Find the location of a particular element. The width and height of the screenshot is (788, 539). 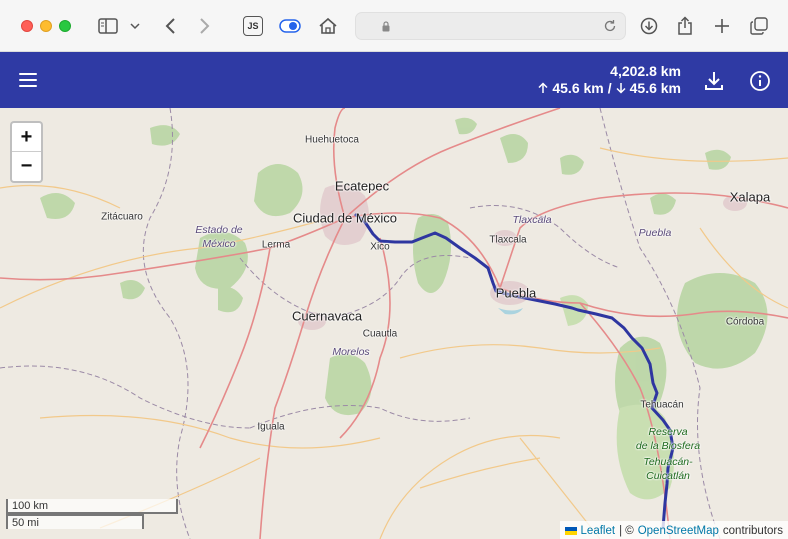

share-icon is located at coordinates (685, 26).